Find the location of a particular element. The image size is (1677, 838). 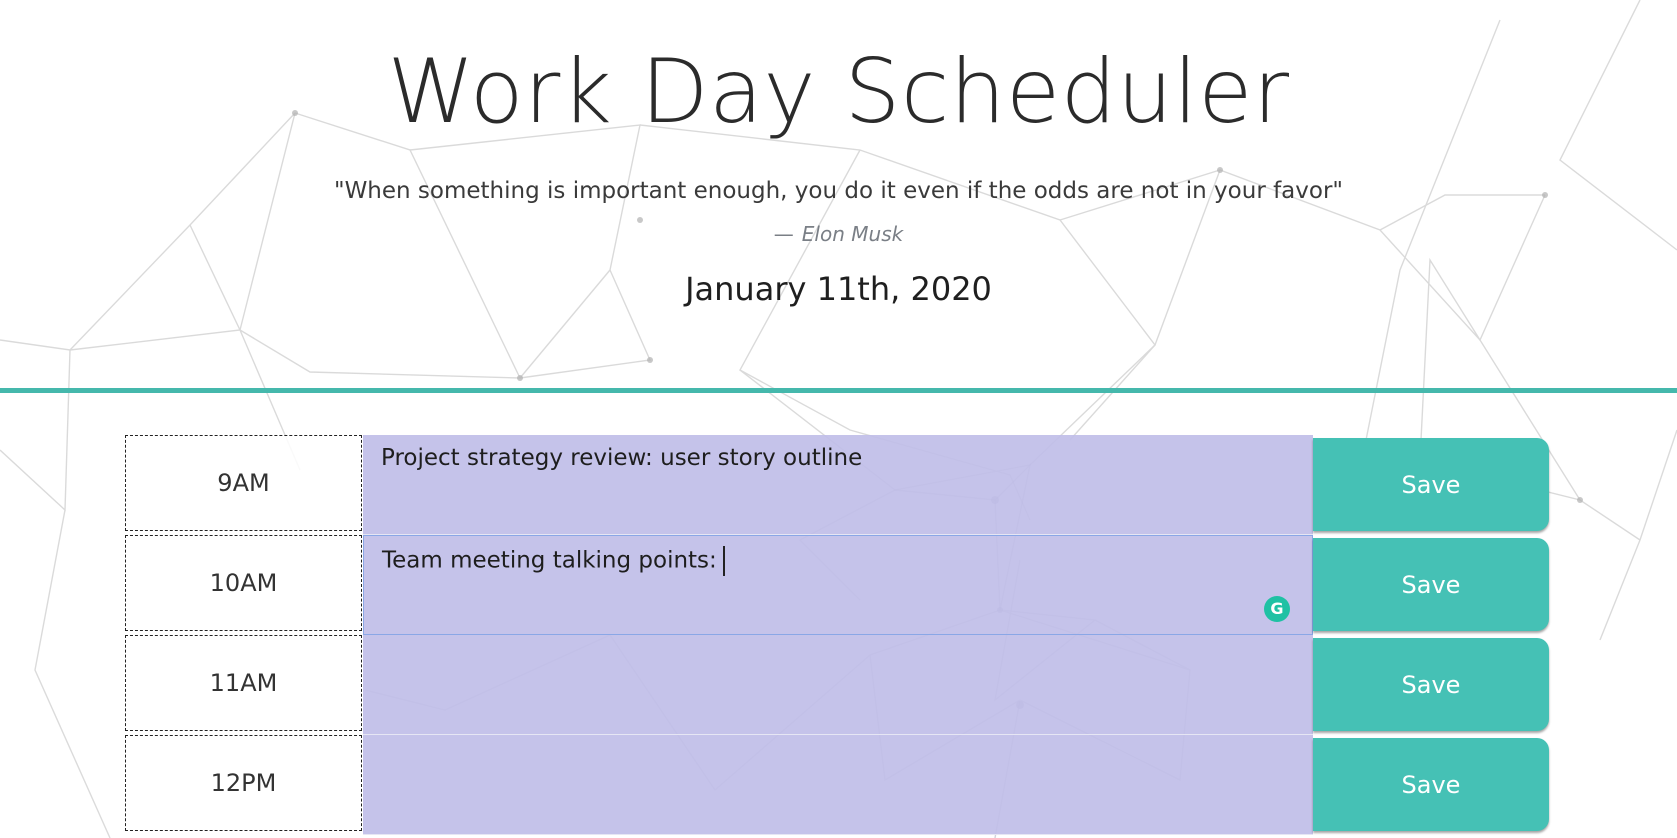

quote-author: — Elon Musk is located at coordinates (838, 234).